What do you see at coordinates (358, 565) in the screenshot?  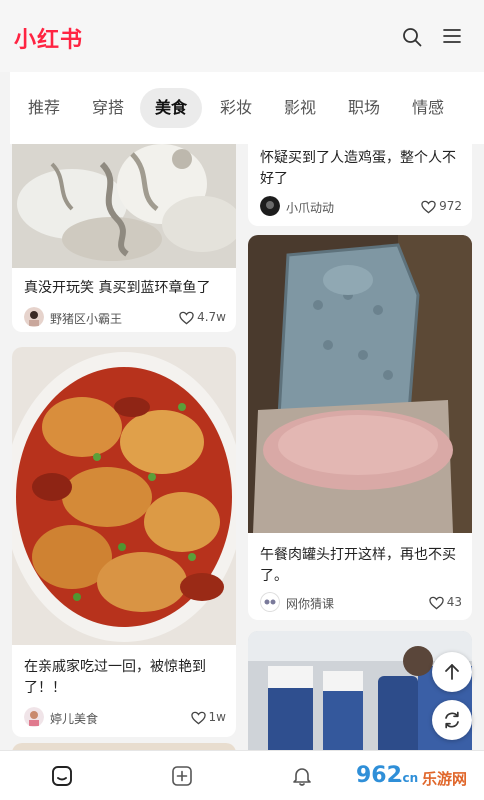 I see `card-title: 午餐肉罐头打开这样，再也不买了。` at bounding box center [358, 565].